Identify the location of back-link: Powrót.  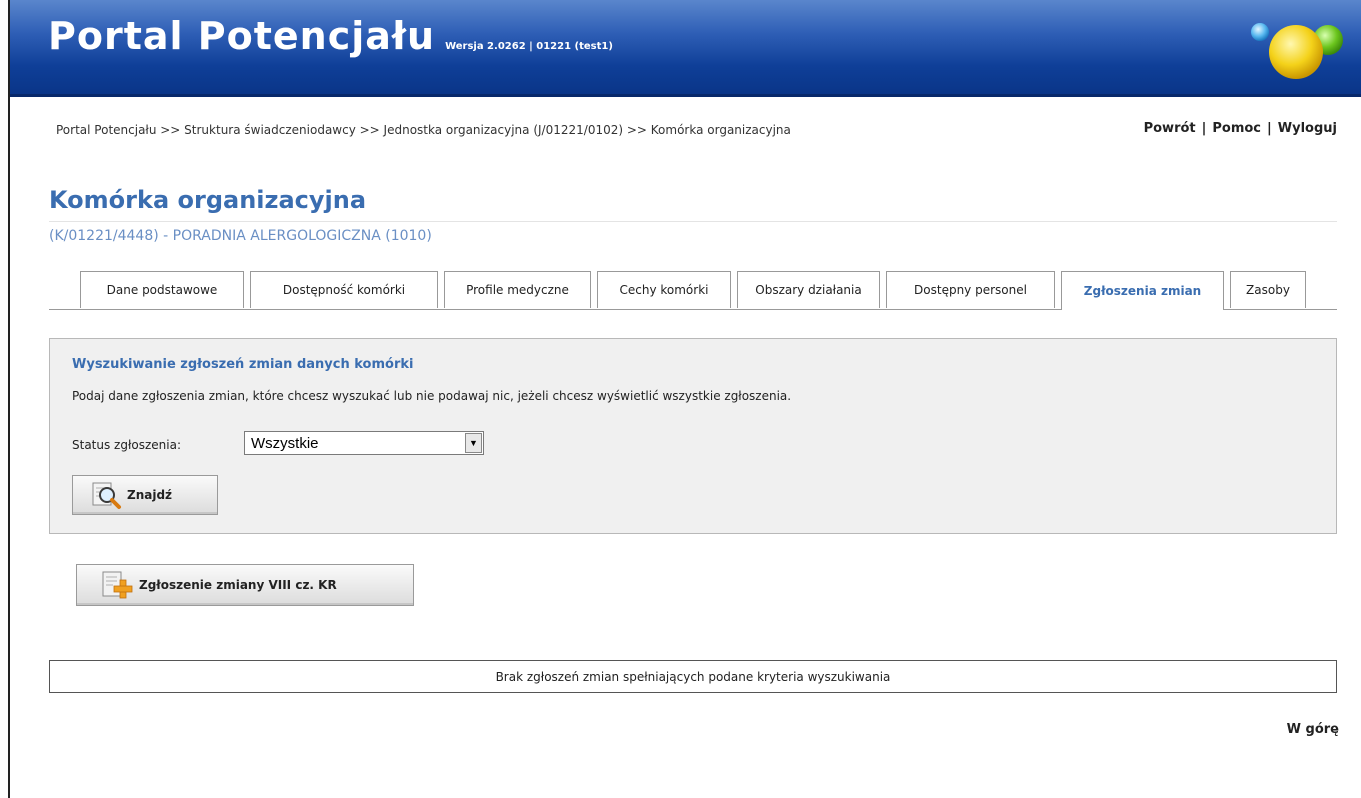
(1170, 128).